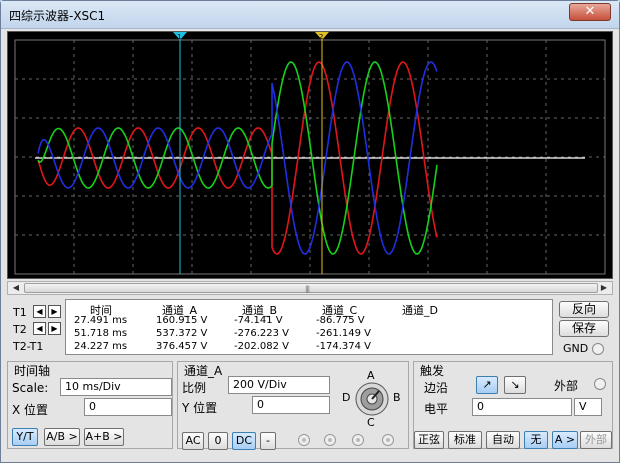  Describe the element at coordinates (321, 37) in the screenshot. I see `cursor-t2-marker-label: 2` at that location.